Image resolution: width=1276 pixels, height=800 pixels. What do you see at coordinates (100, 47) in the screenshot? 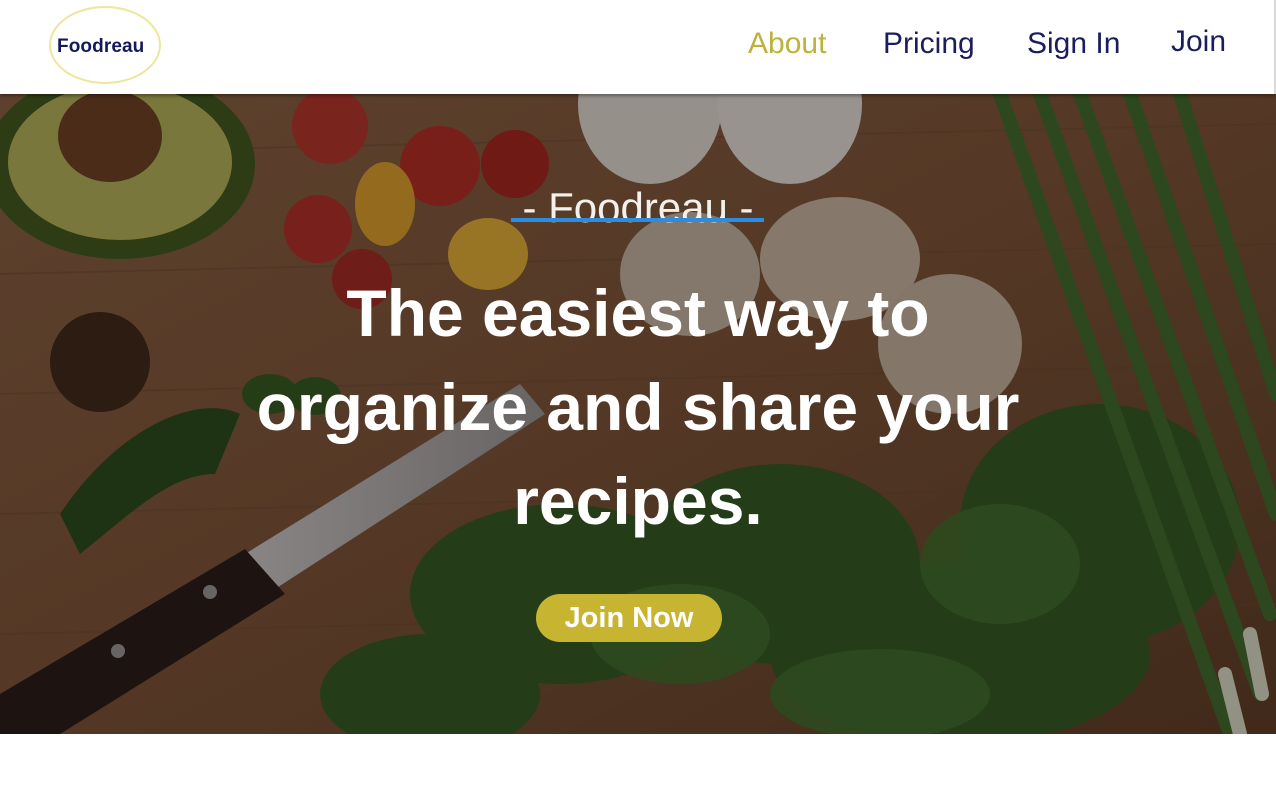
I see `logo-text: Foodreau` at bounding box center [100, 47].